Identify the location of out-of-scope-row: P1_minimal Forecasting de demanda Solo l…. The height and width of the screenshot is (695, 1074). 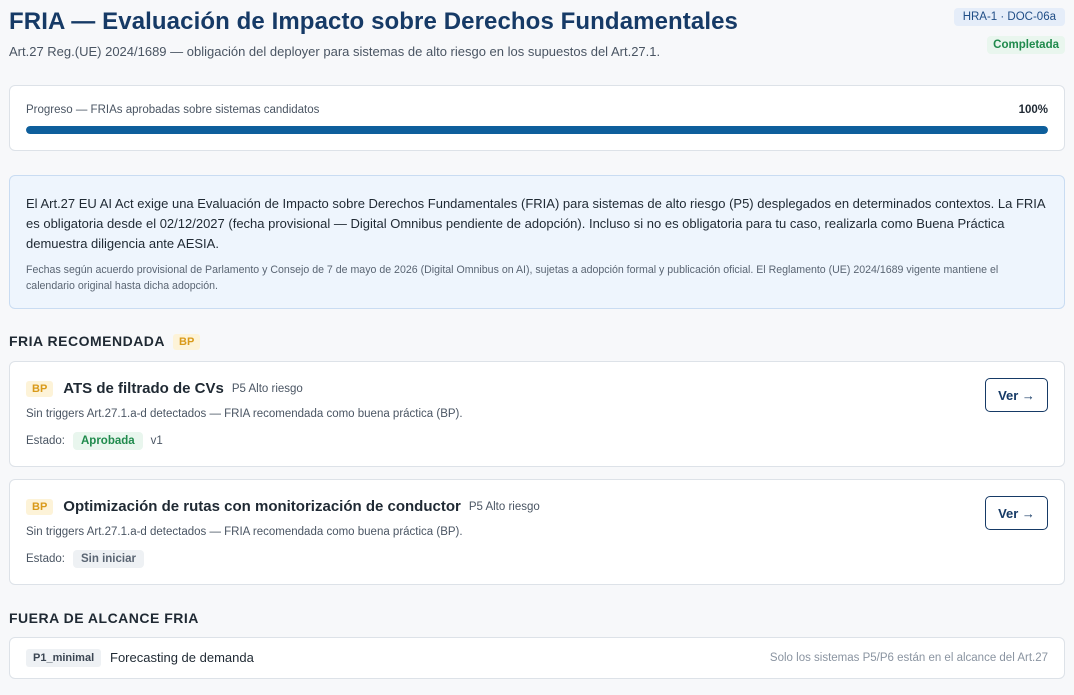
(537, 658).